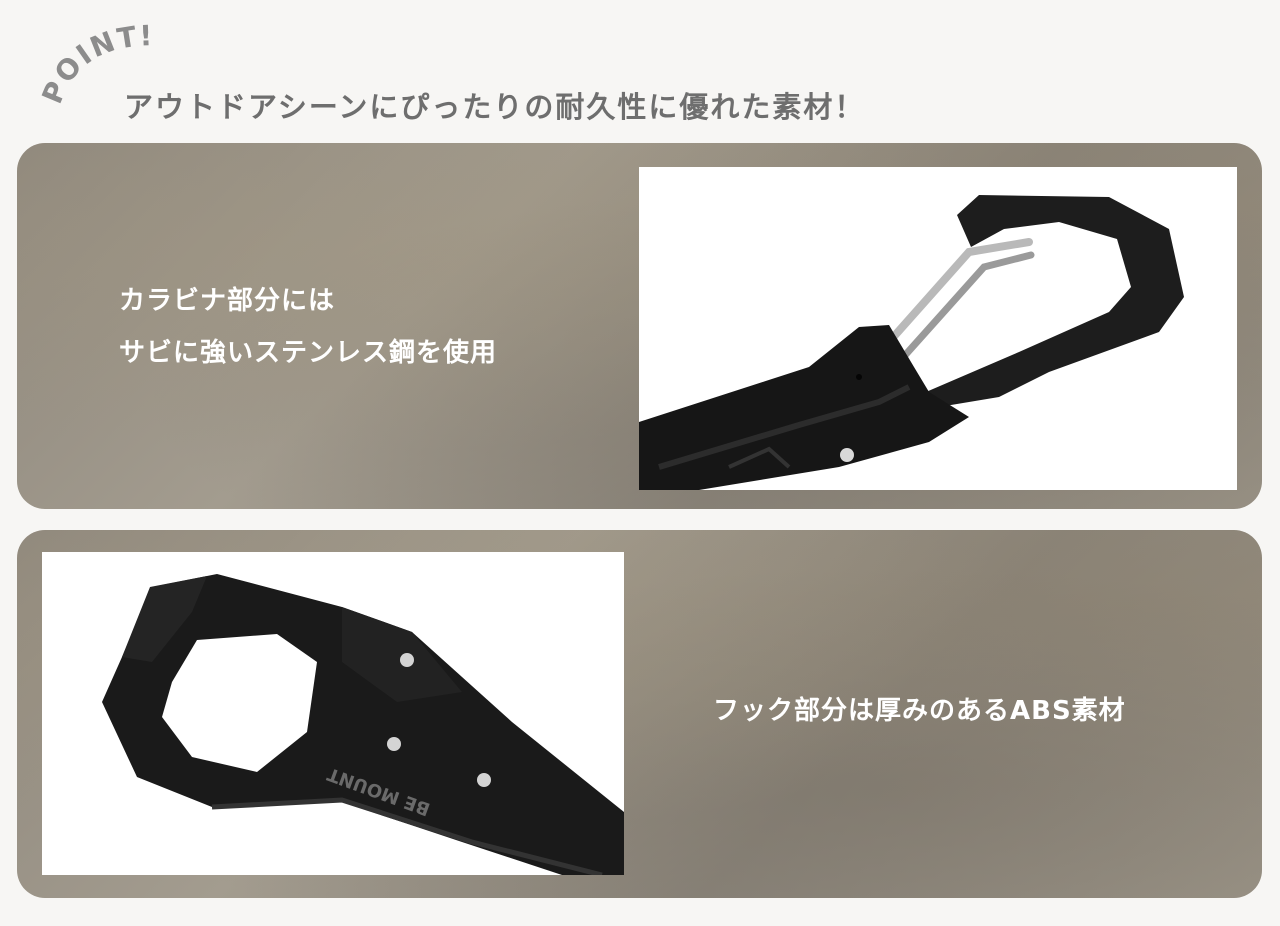  Describe the element at coordinates (227, 301) in the screenshot. I see `carabiner-caption-line-1: カラビナ部分には` at that location.